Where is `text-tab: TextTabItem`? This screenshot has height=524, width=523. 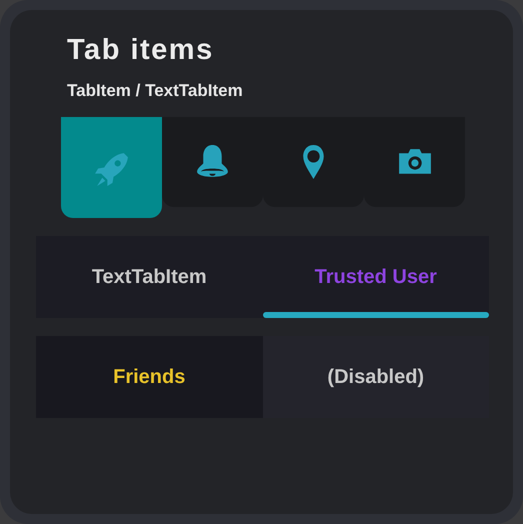 text-tab: TextTabItem is located at coordinates (149, 277).